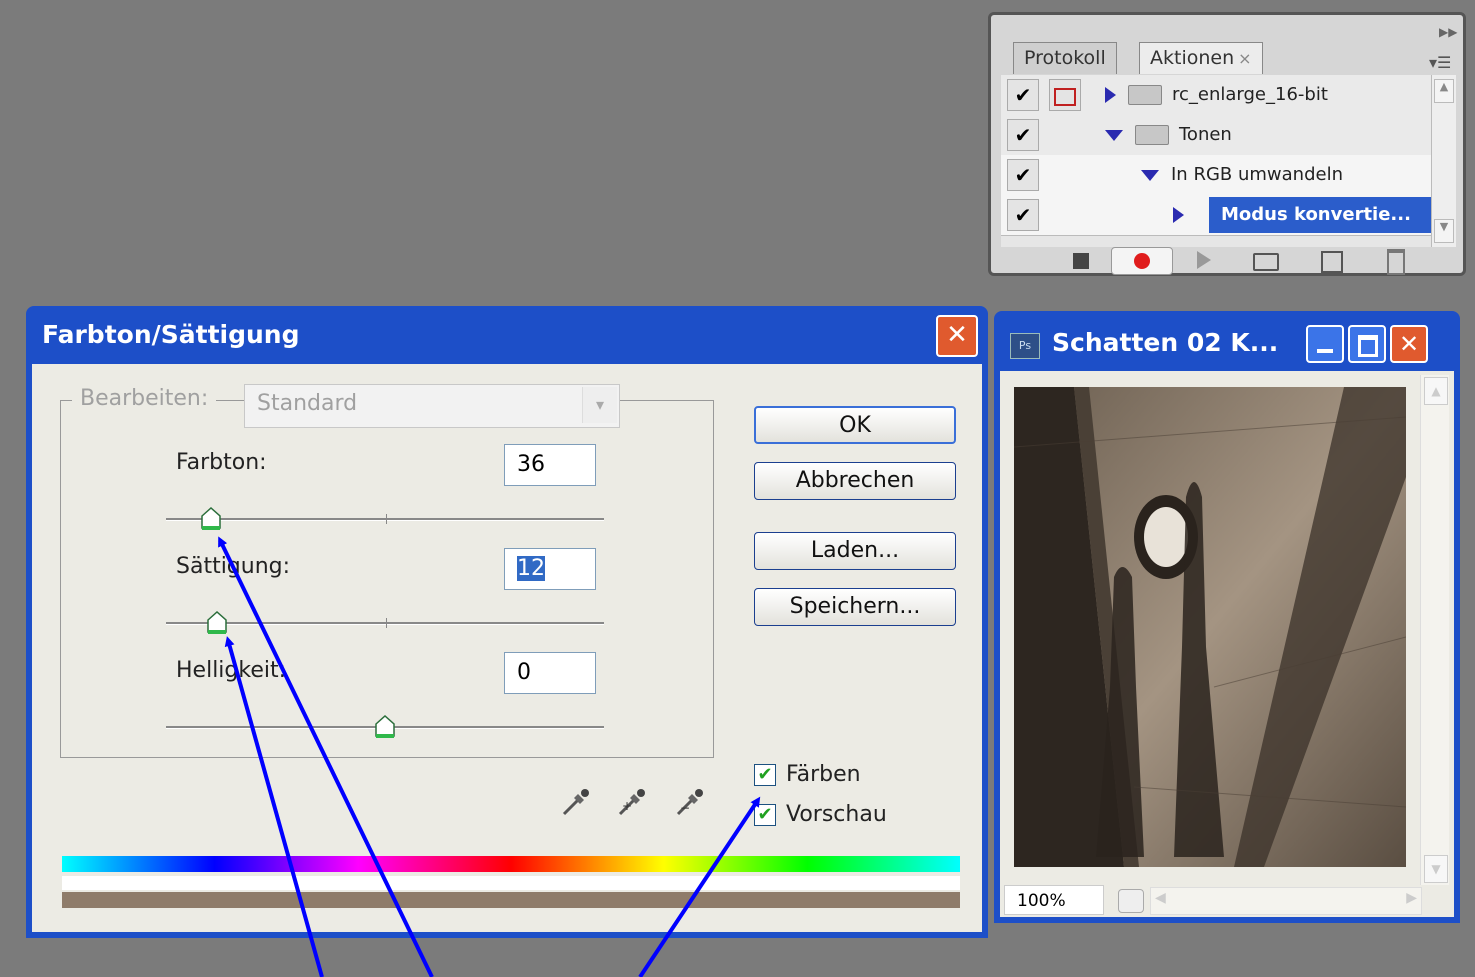 This screenshot has height=977, width=1475. I want to click on eyedropper-icon, so click(575, 803).